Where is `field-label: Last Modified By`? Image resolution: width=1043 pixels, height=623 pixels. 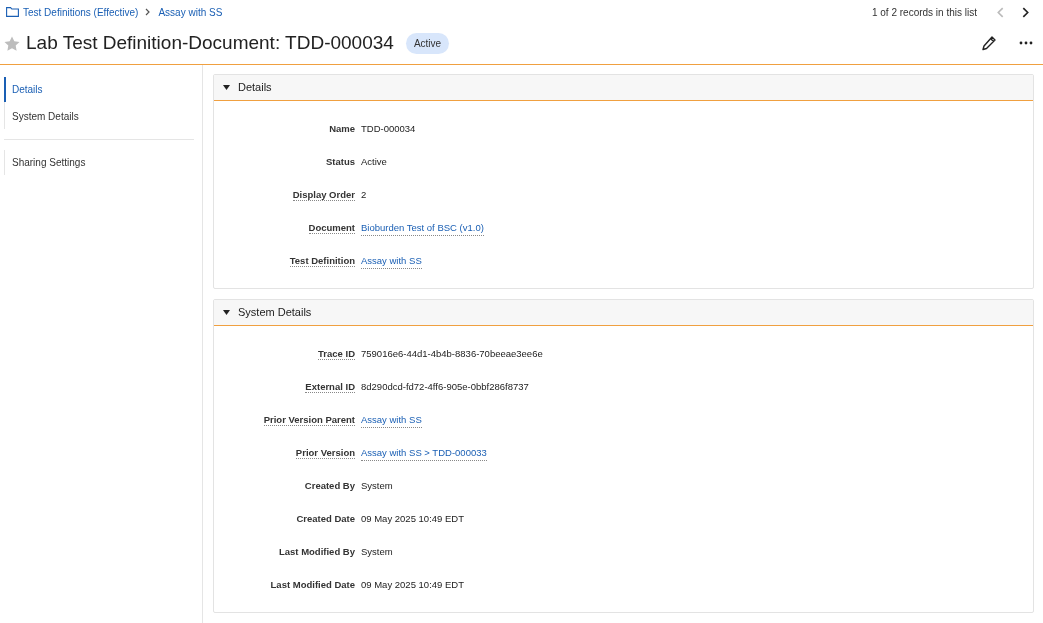
field-label: Last Modified By is located at coordinates (317, 551).